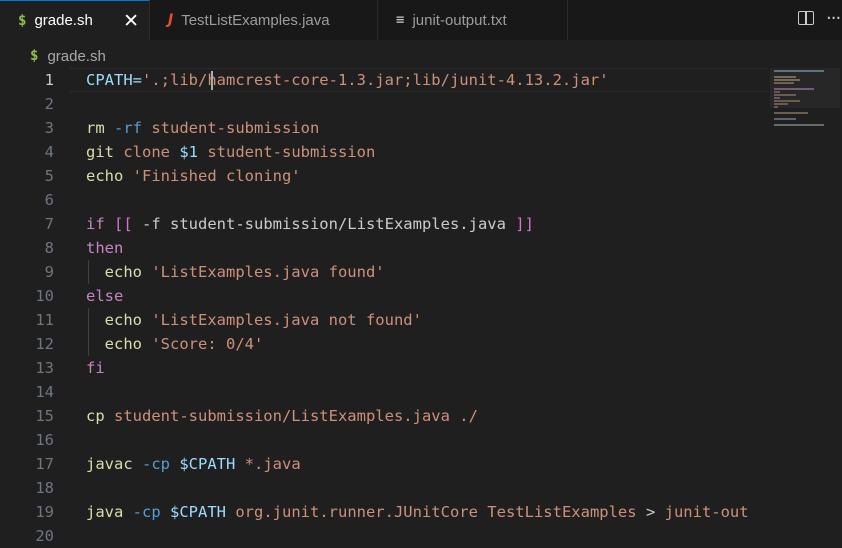  I want to click on code-line-11: echo 'ListExamples.java not found', so click(254, 320).